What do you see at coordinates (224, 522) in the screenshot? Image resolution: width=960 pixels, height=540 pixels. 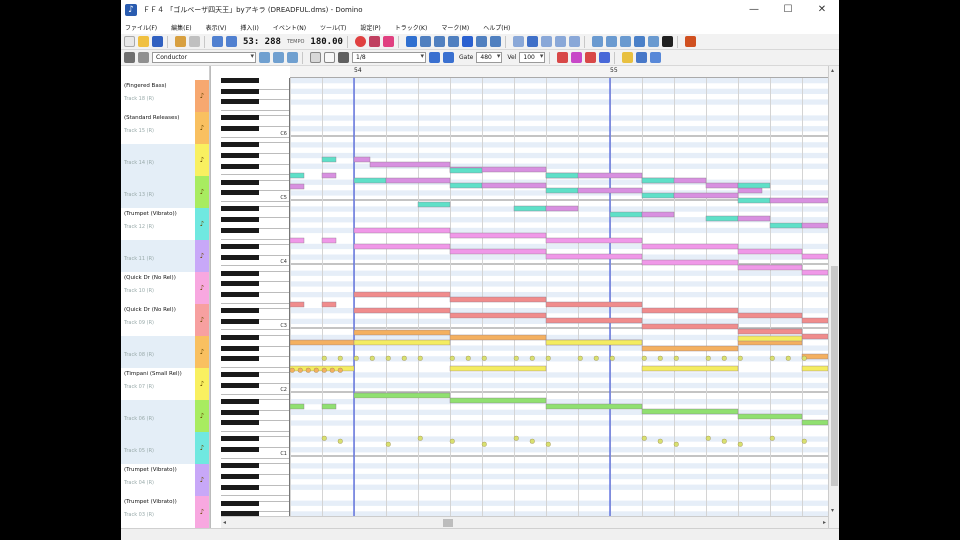 I see `scroll-left-icon: ◂` at bounding box center [224, 522].